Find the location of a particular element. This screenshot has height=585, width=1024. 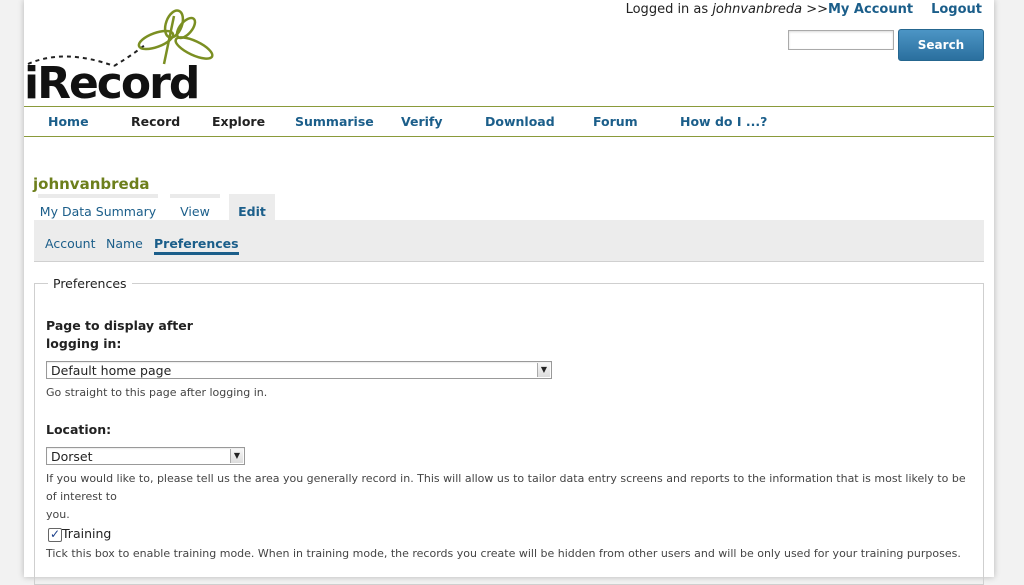

search-input is located at coordinates (841, 40).